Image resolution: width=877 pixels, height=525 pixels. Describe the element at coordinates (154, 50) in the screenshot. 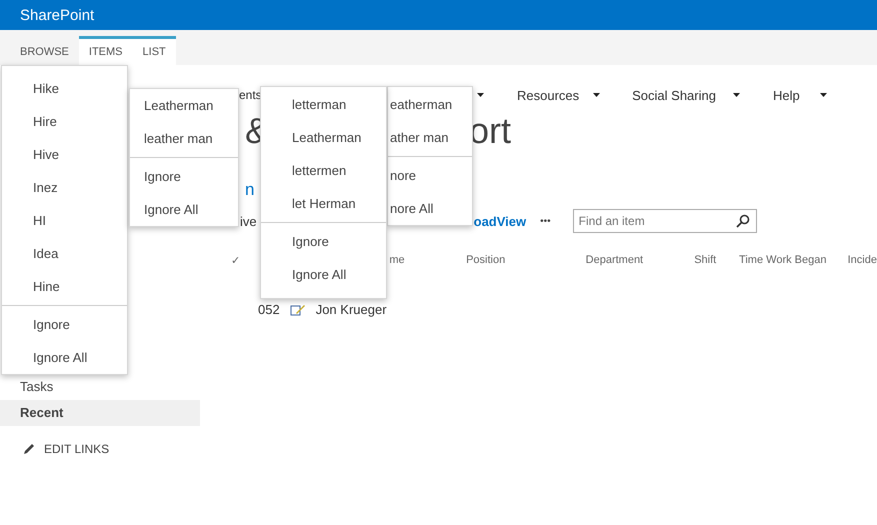

I see `ribbon-tab: LIST` at that location.